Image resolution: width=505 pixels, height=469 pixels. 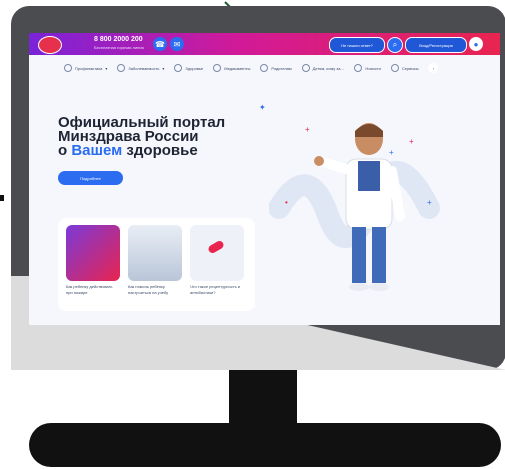 What do you see at coordinates (265, 445) in the screenshot?
I see `monitor-stand-base` at bounding box center [265, 445].